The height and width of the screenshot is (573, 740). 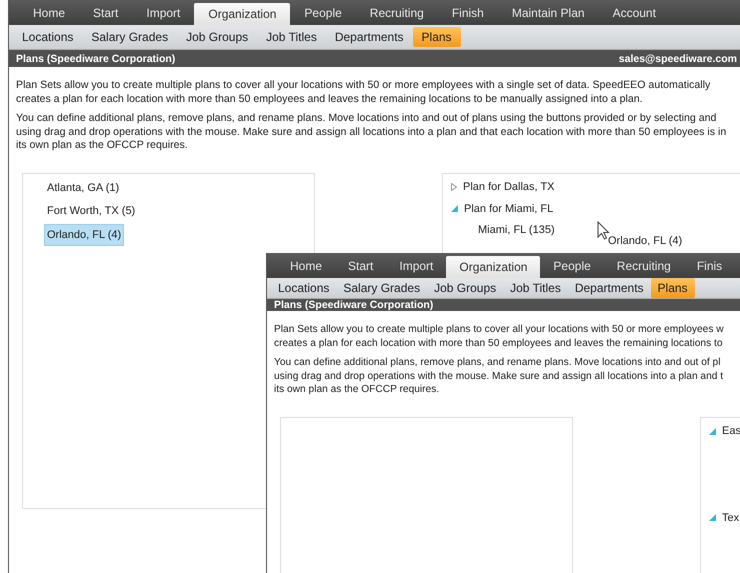 I want to click on description-paragraph: Plan Sets allow you to create multiple plans to cover all your locations with 50 or more employees w creates a plan for each location with more than 50 employees and leaves the remaining locations to, so click(x=499, y=336).